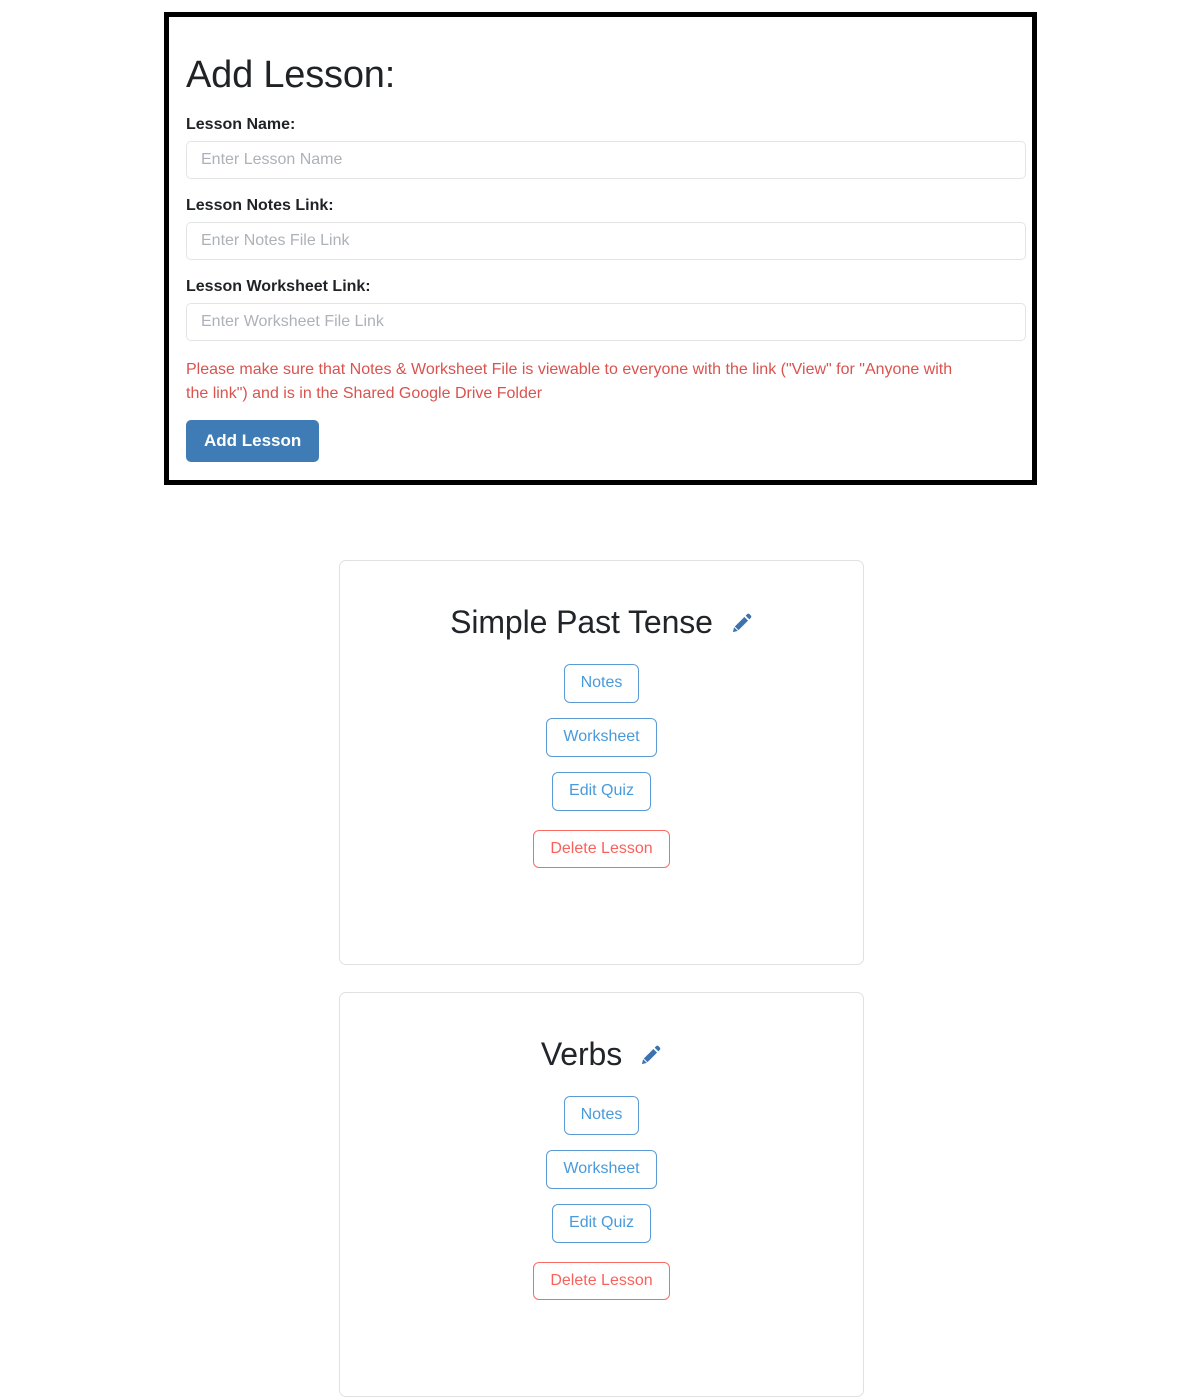 This screenshot has height=1397, width=1200. What do you see at coordinates (581, 1054) in the screenshot?
I see `lesson-title: Verbs` at bounding box center [581, 1054].